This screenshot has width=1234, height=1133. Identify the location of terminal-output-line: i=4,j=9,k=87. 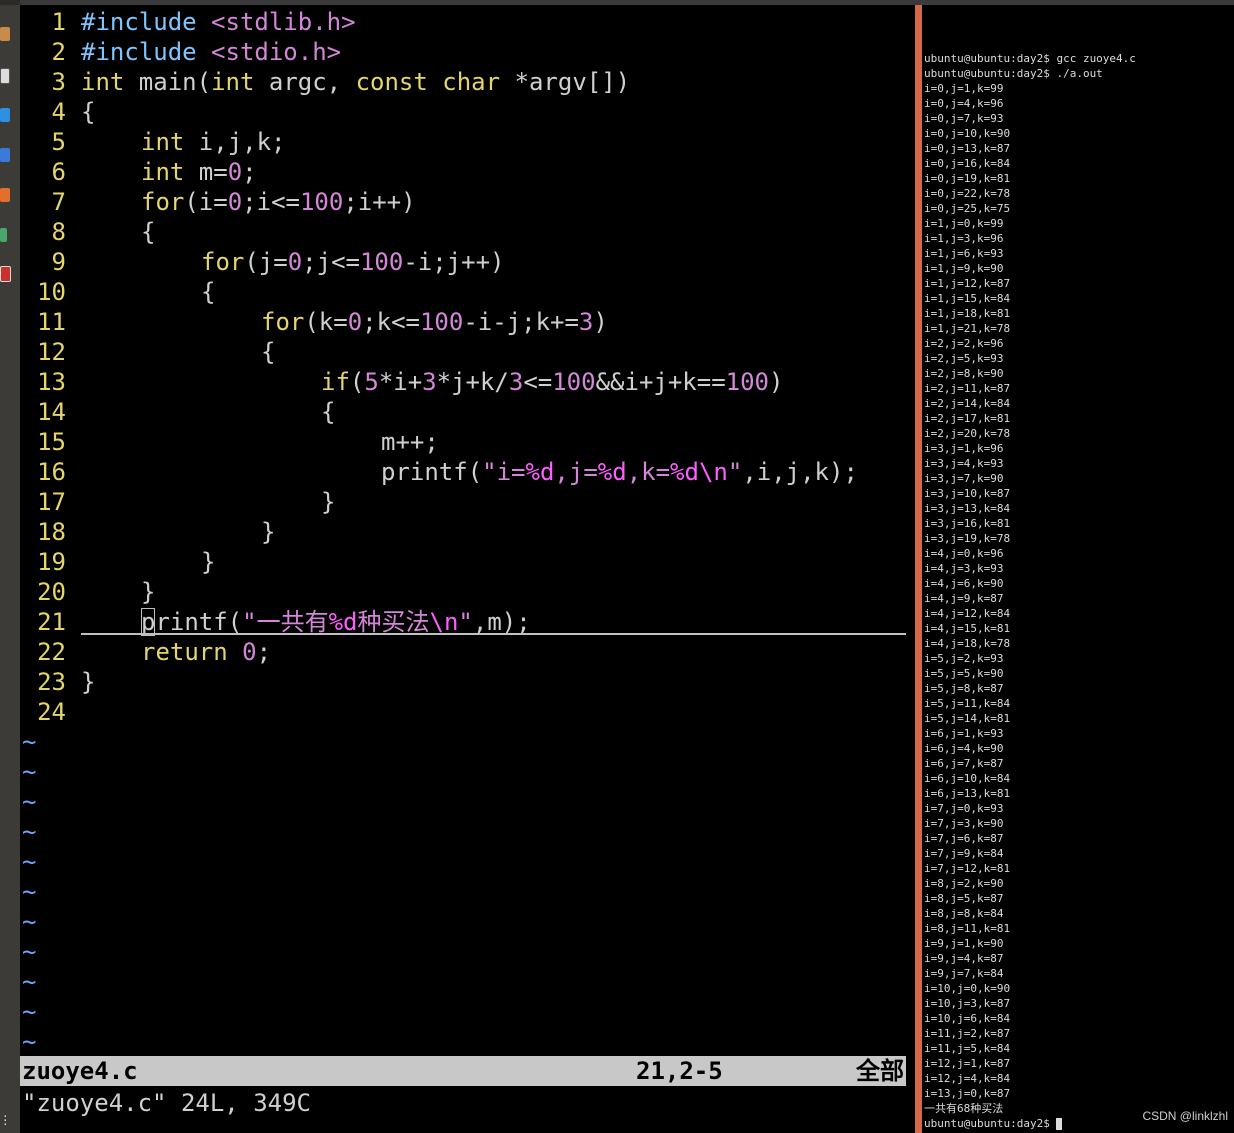
(964, 598).